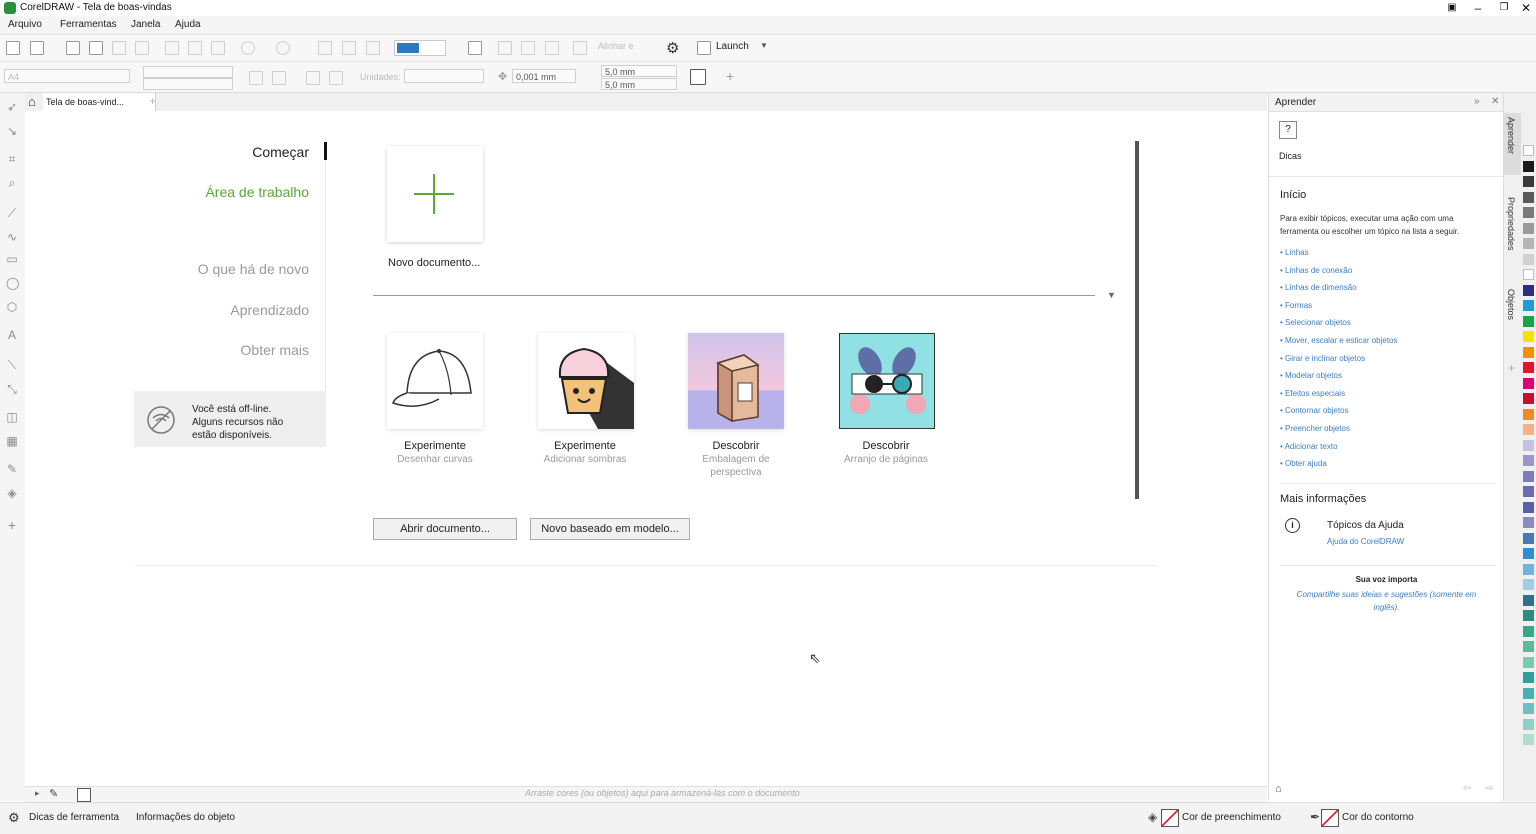 Image resolution: width=1536 pixels, height=834 pixels. Describe the element at coordinates (12, 237) in the screenshot. I see `artistic-media-icon: ∿` at that location.